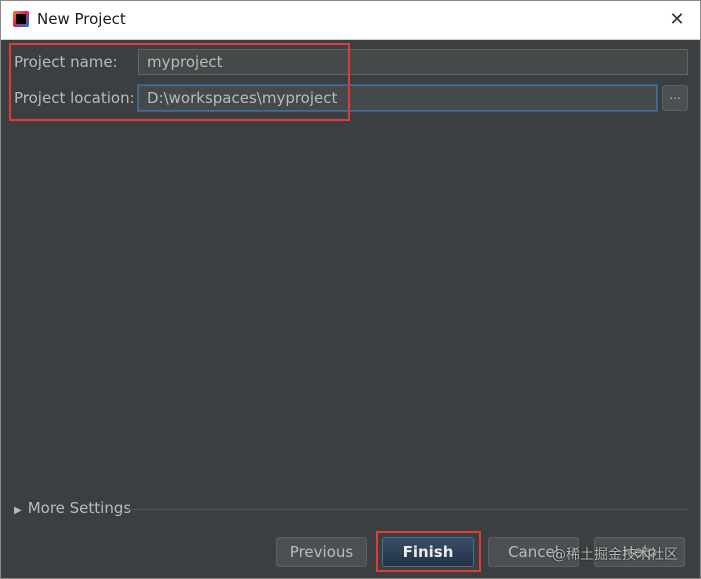 This screenshot has height=579, width=701. I want to click on finish-button: Finish, so click(428, 552).